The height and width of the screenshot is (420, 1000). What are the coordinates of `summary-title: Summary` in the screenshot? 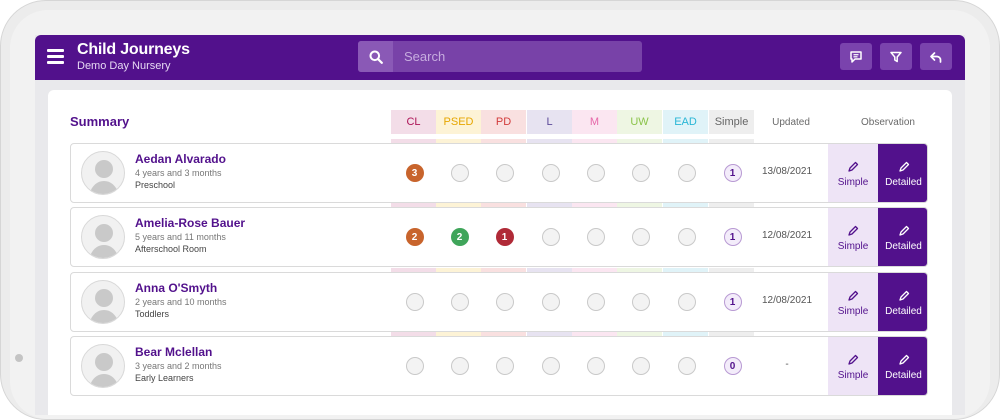 It's located at (100, 121).